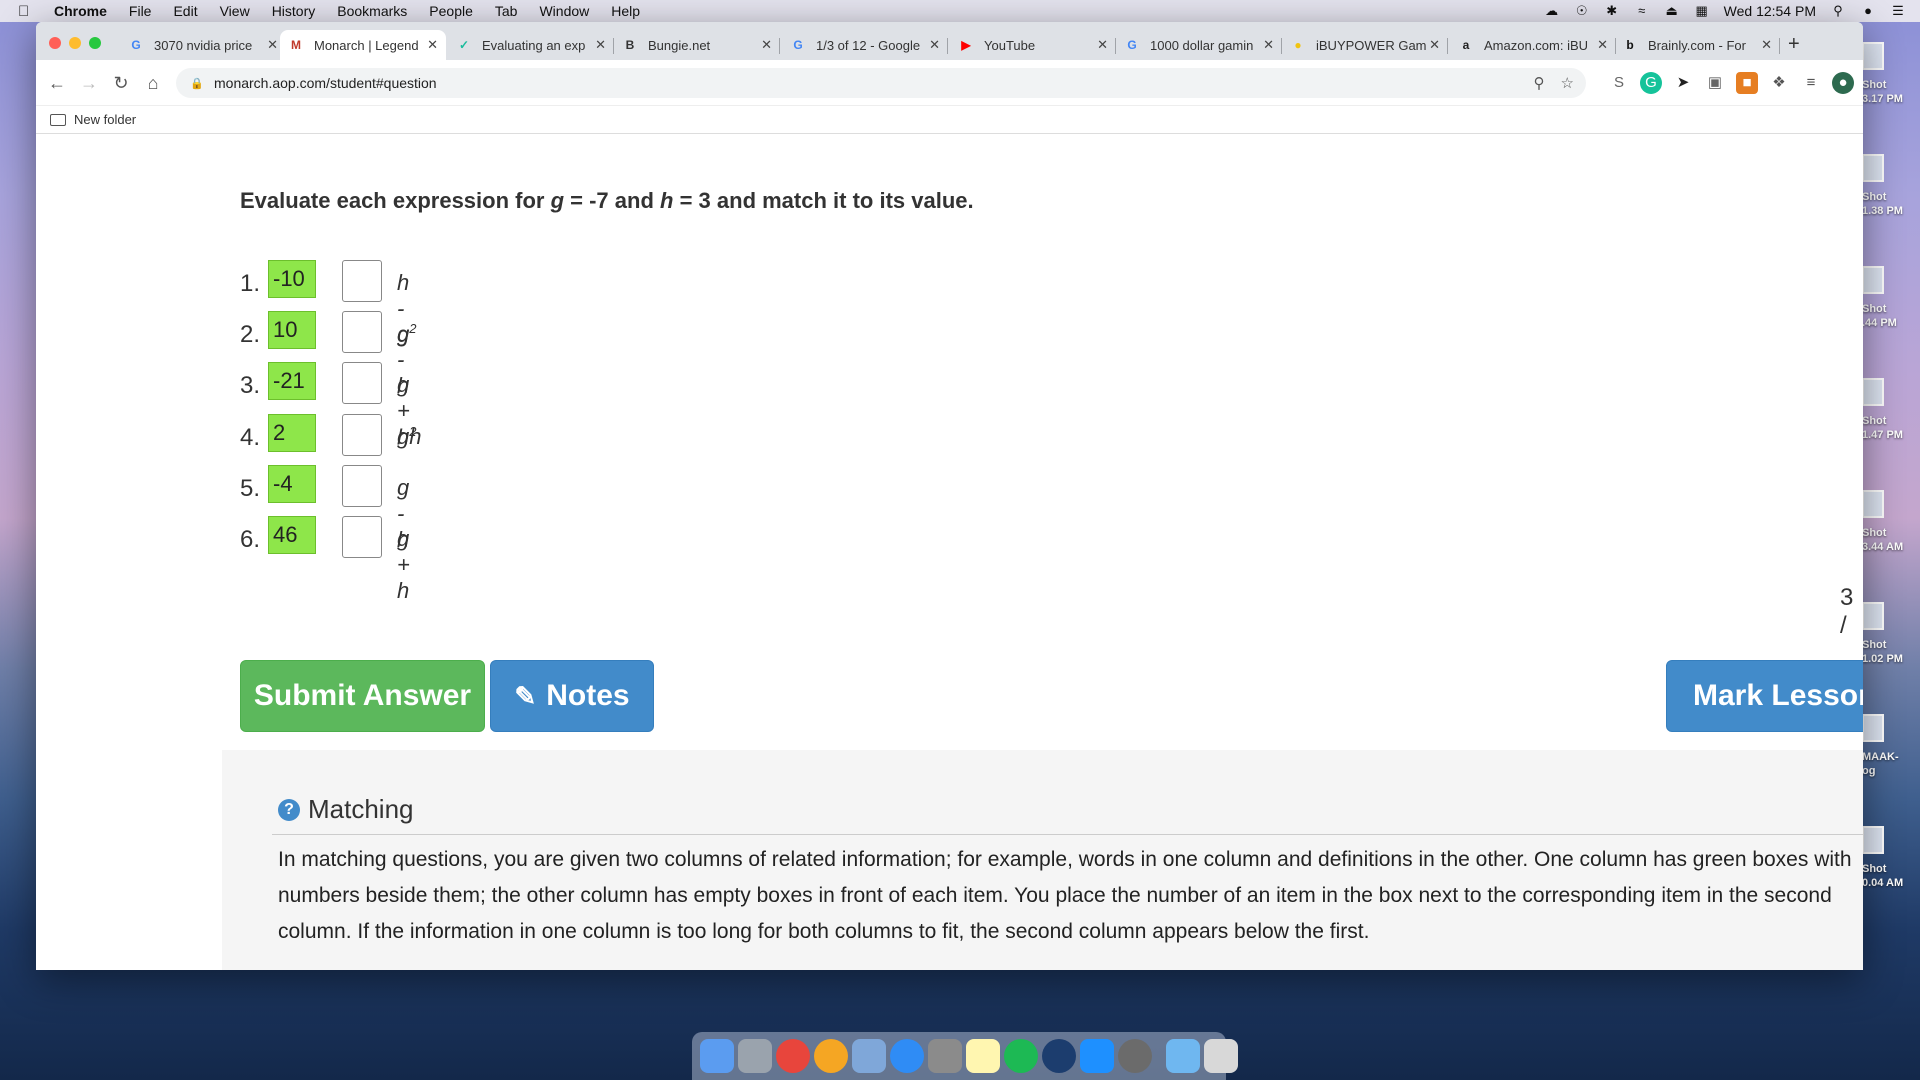 This screenshot has width=1920, height=1080. What do you see at coordinates (55, 43) in the screenshot?
I see `close-window-button` at bounding box center [55, 43].